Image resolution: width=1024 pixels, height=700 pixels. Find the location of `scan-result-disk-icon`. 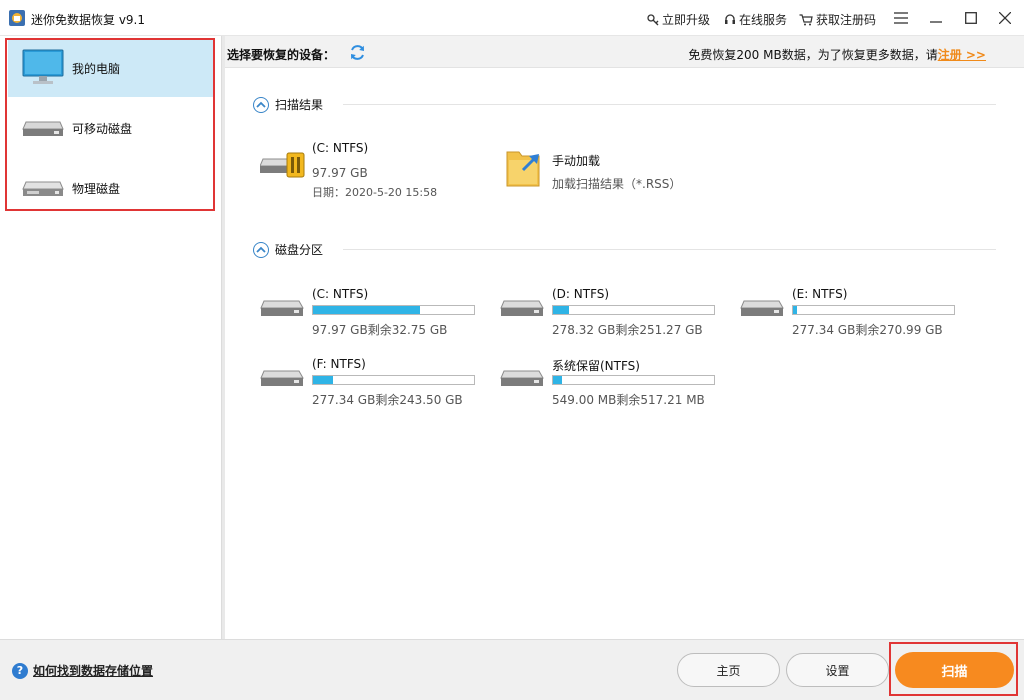

scan-result-disk-icon is located at coordinates (282, 165).